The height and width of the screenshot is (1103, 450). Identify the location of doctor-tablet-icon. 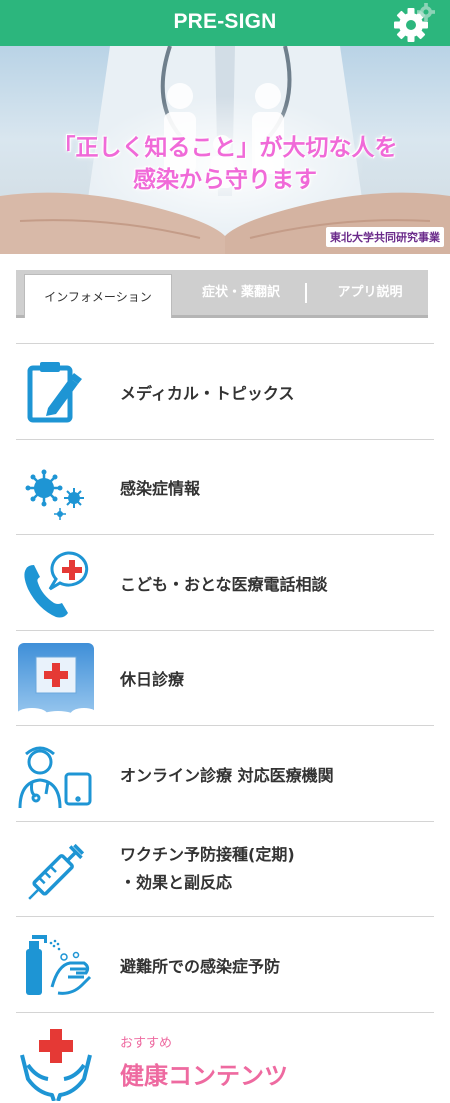
(55, 777).